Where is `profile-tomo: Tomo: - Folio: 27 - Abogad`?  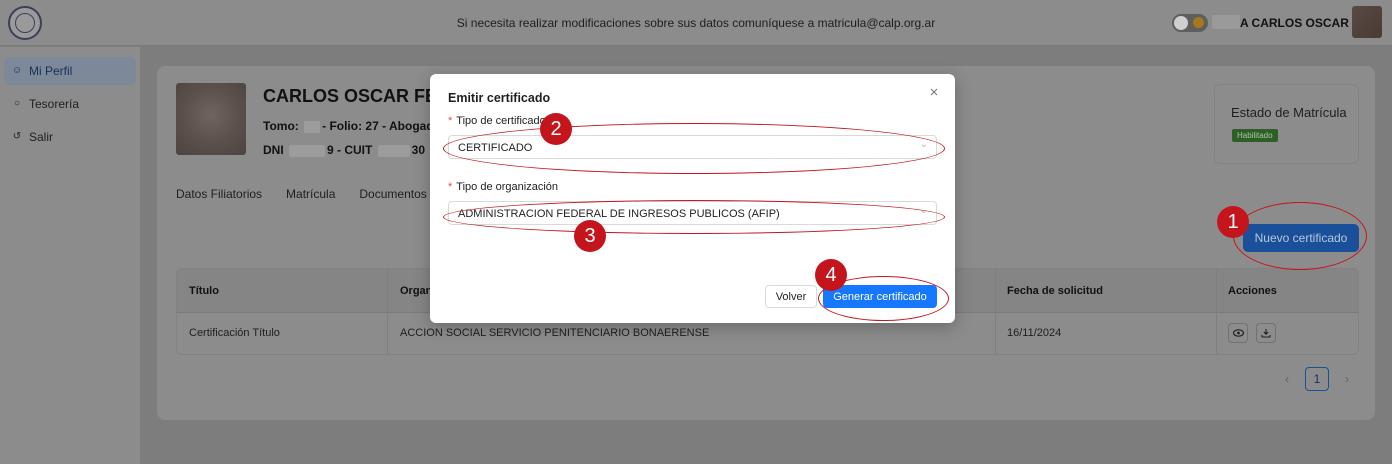 profile-tomo: Tomo: - Folio: 27 - Abogad is located at coordinates (348, 126).